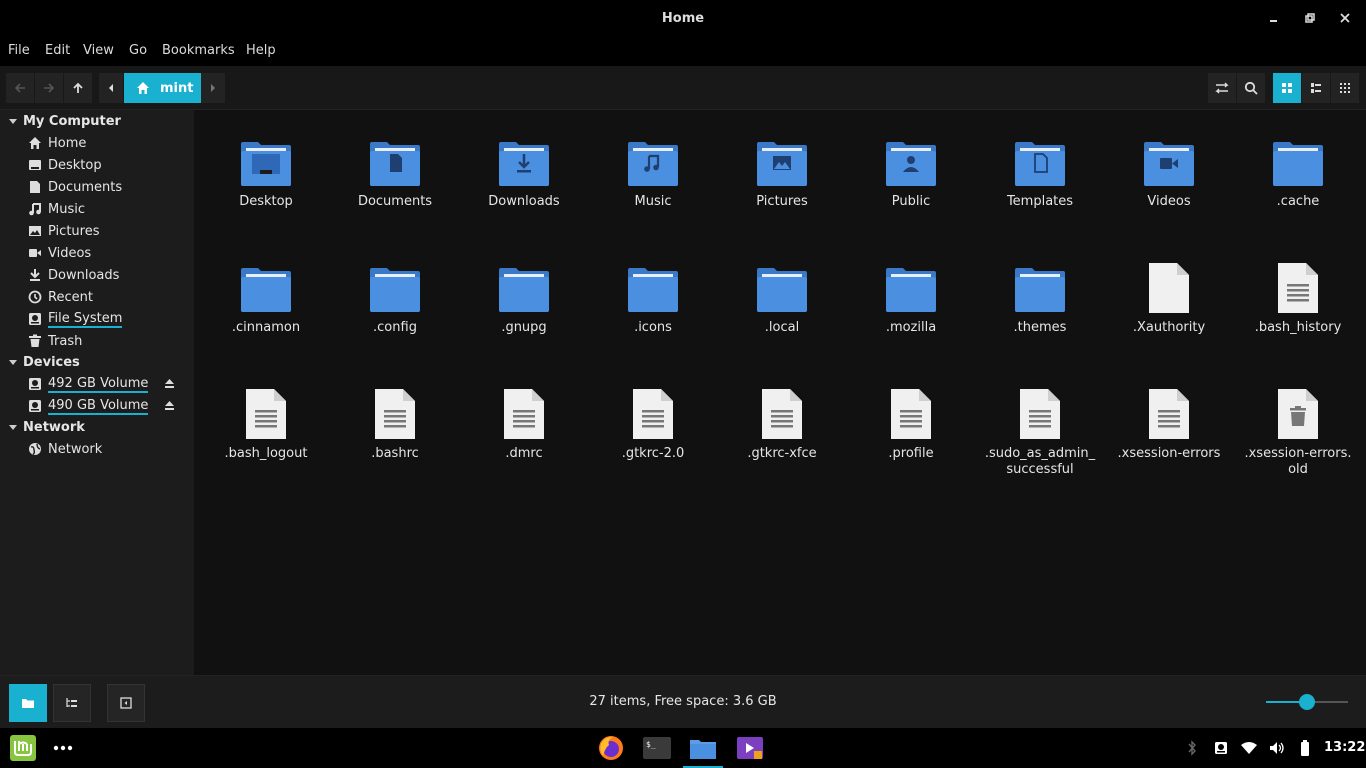 The image size is (1366, 768). I want to click on zoom-slider, so click(1307, 702).